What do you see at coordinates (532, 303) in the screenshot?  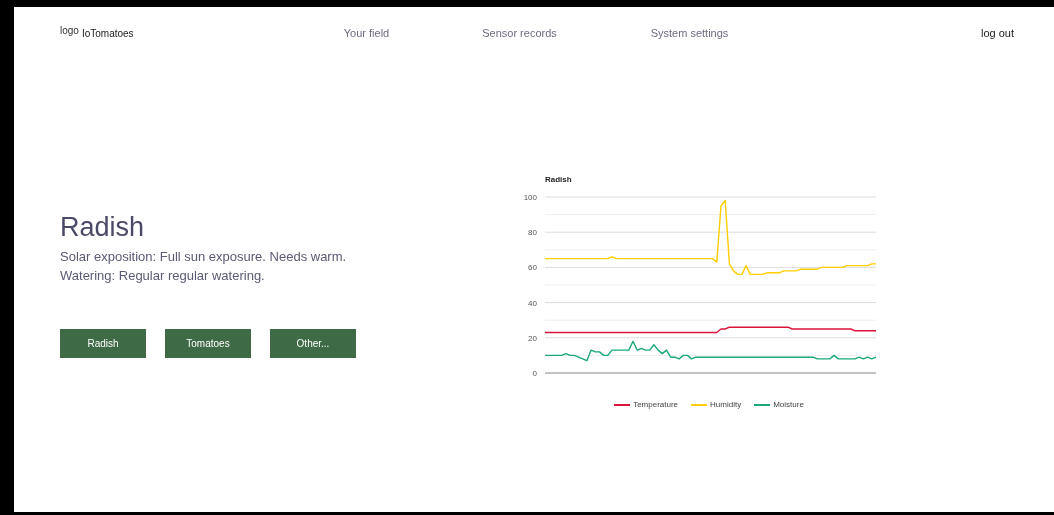 I see `axis-tick-label: 40` at bounding box center [532, 303].